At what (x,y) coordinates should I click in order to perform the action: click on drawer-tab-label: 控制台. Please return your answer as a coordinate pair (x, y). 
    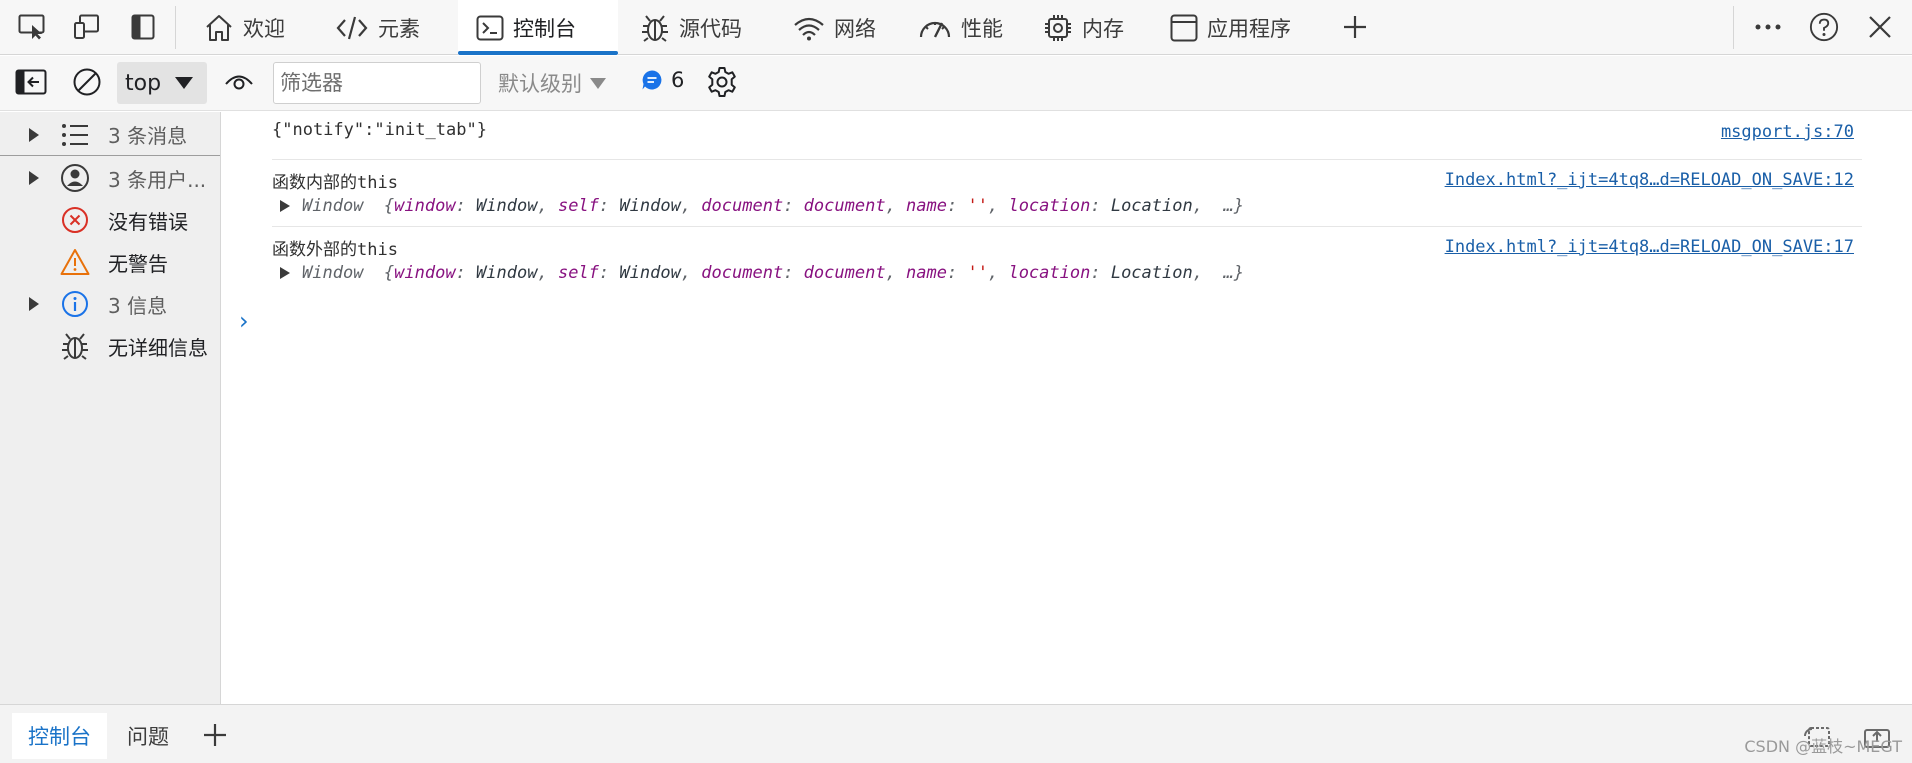
    Looking at the image, I should click on (59, 737).